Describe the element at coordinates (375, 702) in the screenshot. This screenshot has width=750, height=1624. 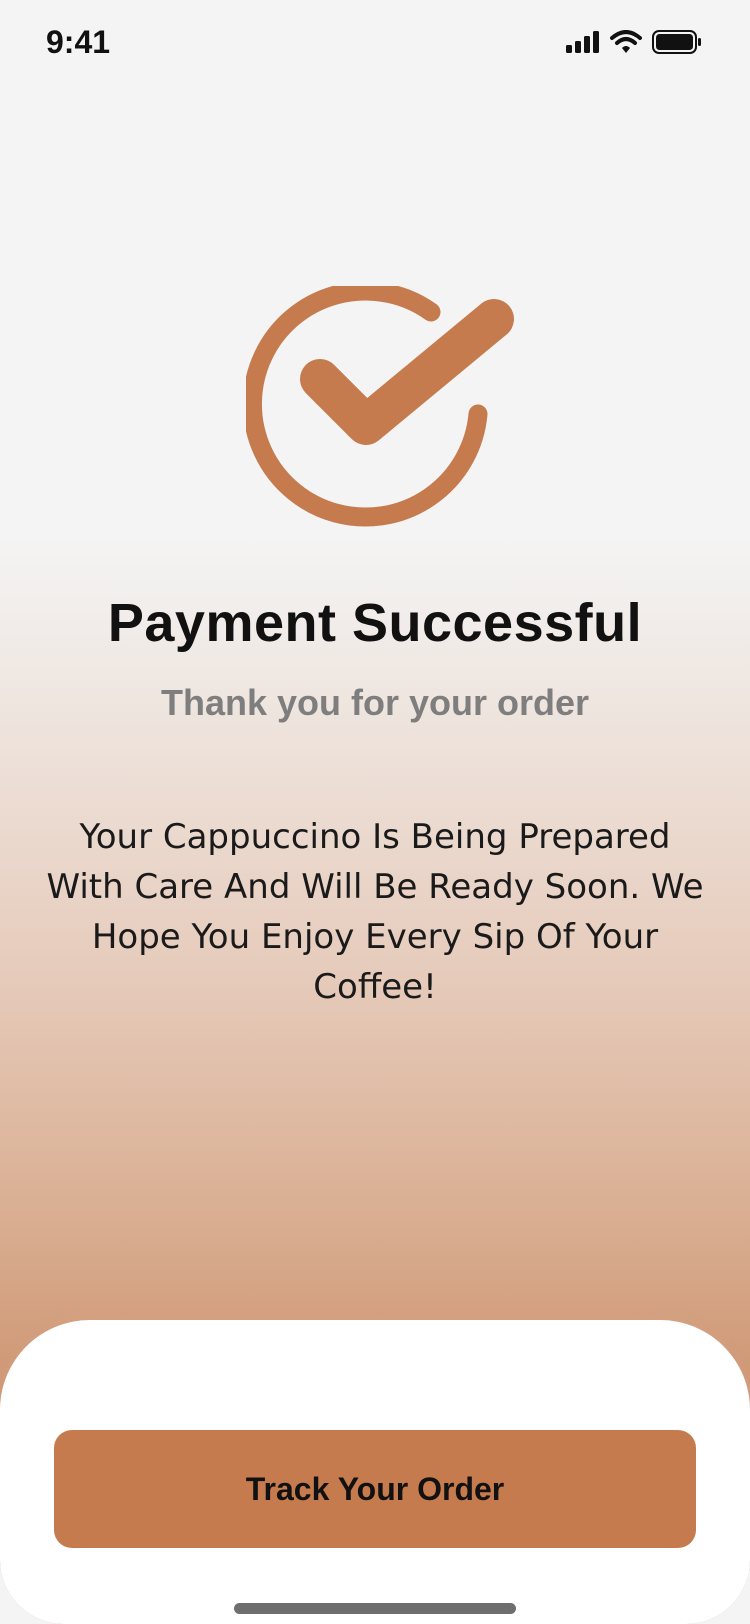
I see `page-subtitle: Thank you for your order` at that location.